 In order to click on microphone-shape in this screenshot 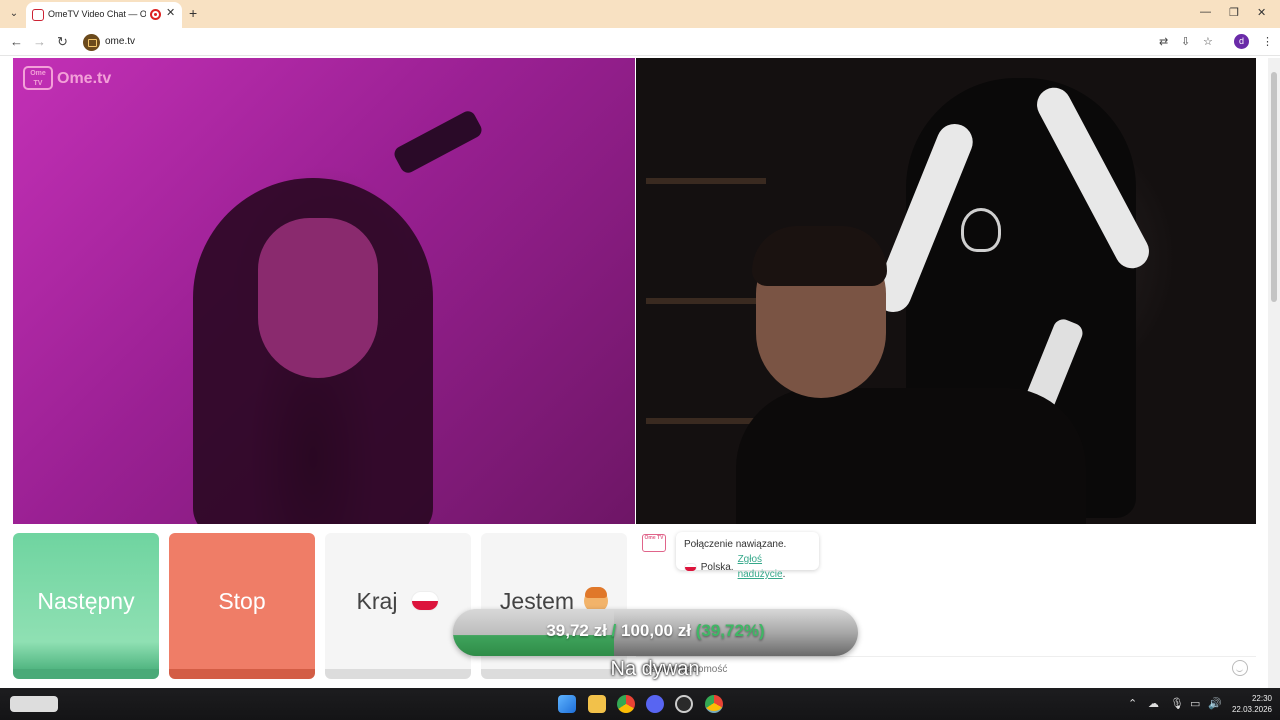, I will do `click(438, 142)`.